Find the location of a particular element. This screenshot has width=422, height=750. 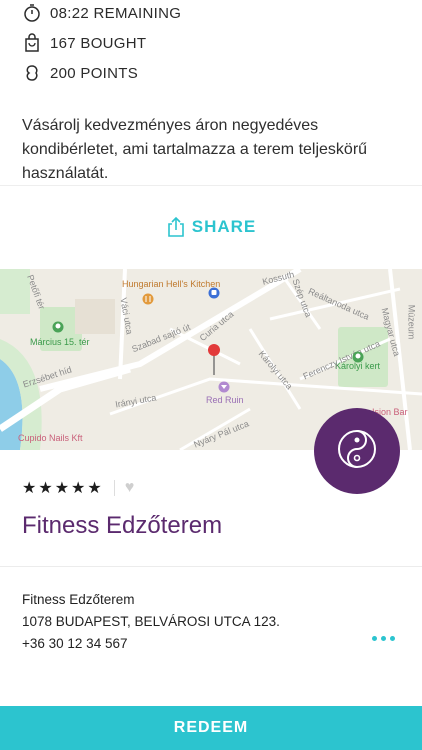

share-section: SHARE is located at coordinates (211, 227).